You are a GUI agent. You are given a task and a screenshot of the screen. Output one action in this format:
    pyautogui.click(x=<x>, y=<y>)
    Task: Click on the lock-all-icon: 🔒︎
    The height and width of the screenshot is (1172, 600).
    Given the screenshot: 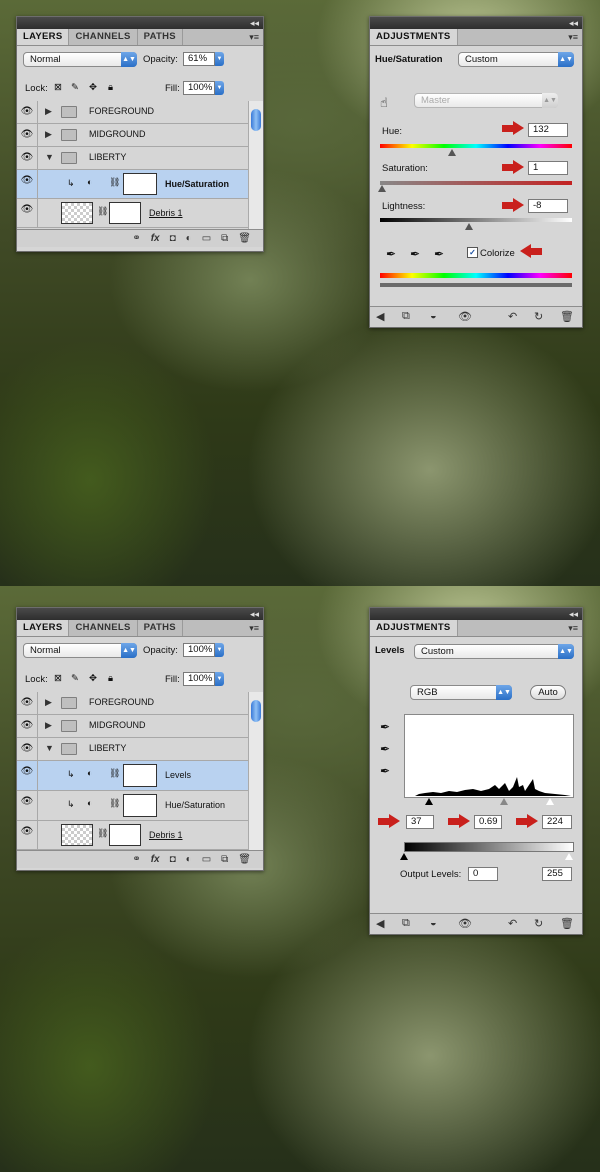 What is the action you would take?
    pyautogui.click(x=110, y=87)
    